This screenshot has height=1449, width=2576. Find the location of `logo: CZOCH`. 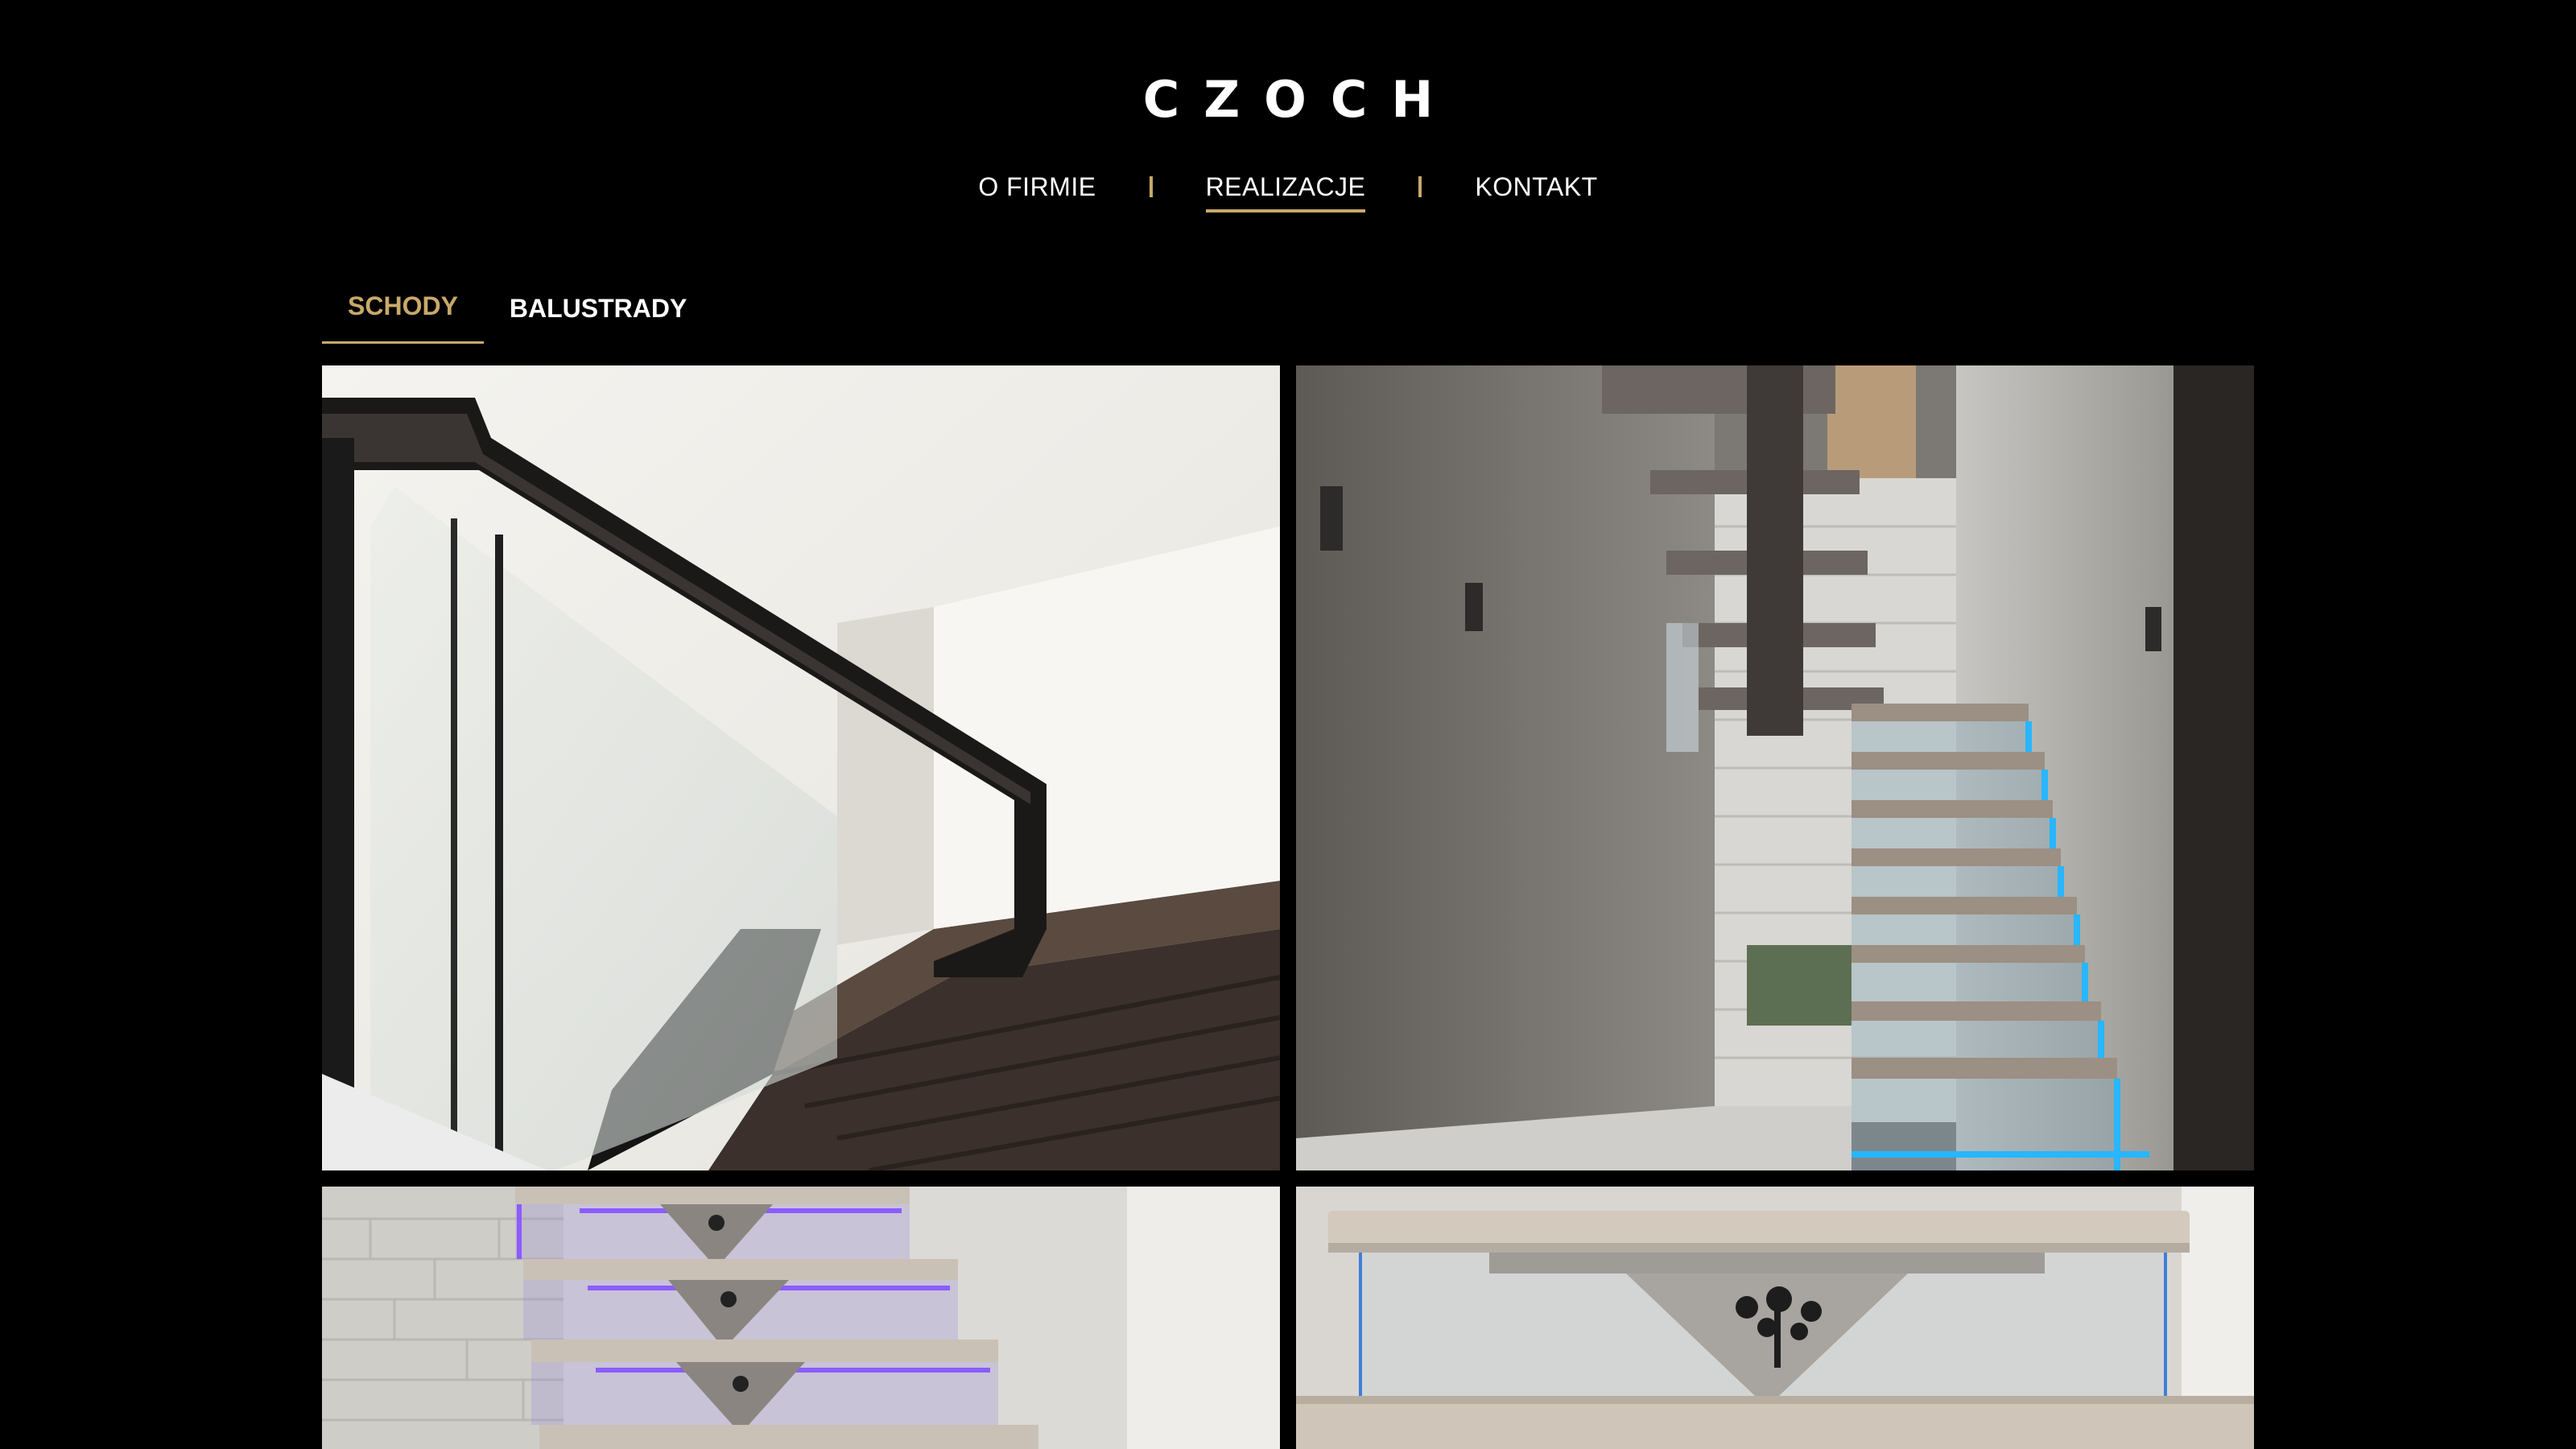

logo: CZOCH is located at coordinates (1288, 100).